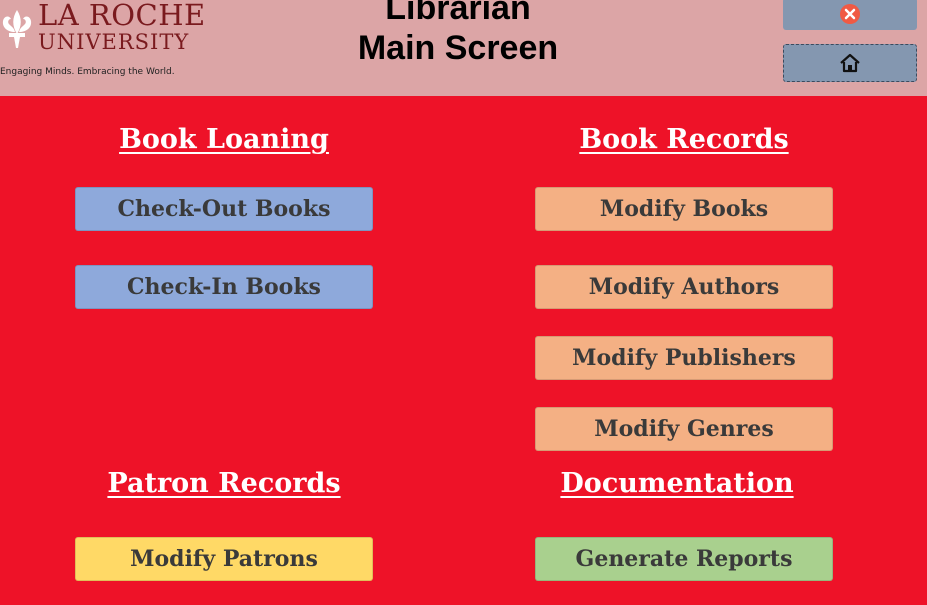 The image size is (927, 605). What do you see at coordinates (122, 16) in the screenshot?
I see `logo-name-line1: LA ROCHE` at bounding box center [122, 16].